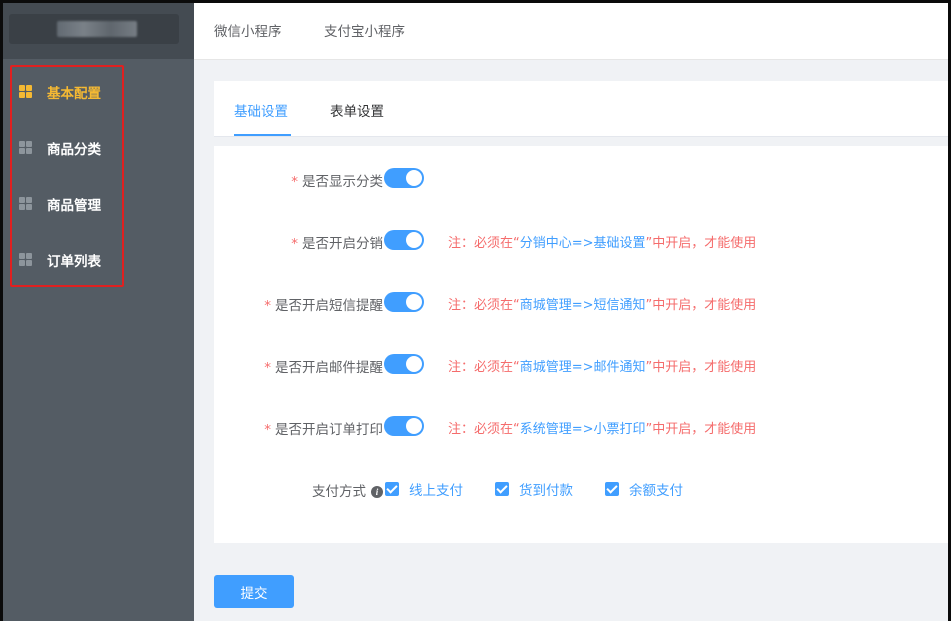 The image size is (951, 621). I want to click on checkbox-balance-pay: 余额支付, so click(644, 489).